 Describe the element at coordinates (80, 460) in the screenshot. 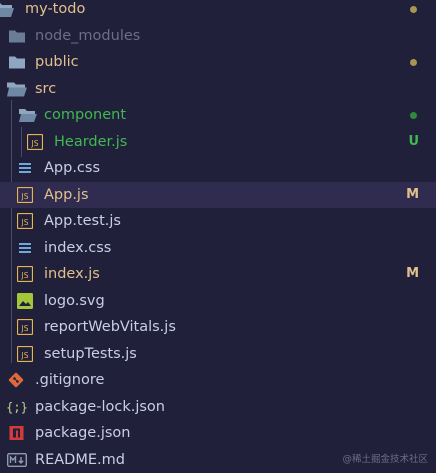

I see `tree-item-label: README.md` at that location.